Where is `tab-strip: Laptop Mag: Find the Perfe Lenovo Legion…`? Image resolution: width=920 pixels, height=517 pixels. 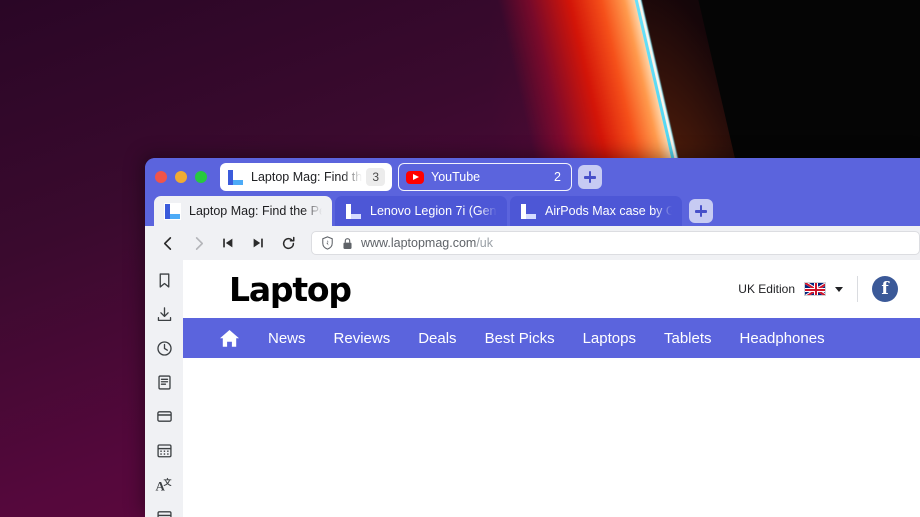 tab-strip: Laptop Mag: Find the Perfe Lenovo Legion… is located at coordinates (532, 211).